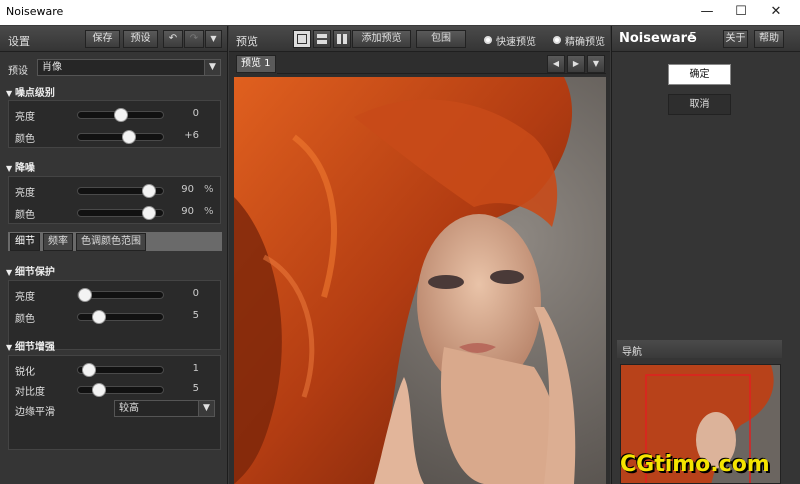 This screenshot has width=800, height=484. Describe the element at coordinates (30, 91) in the screenshot. I see `section-noise-level: 噪点级别` at that location.